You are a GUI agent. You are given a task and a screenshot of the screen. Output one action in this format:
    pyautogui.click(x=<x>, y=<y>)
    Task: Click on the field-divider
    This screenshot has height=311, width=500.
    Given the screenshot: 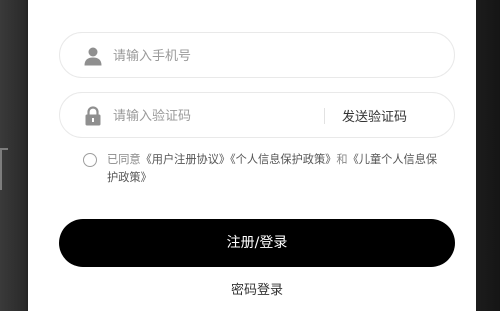 What is the action you would take?
    pyautogui.click(x=324, y=116)
    